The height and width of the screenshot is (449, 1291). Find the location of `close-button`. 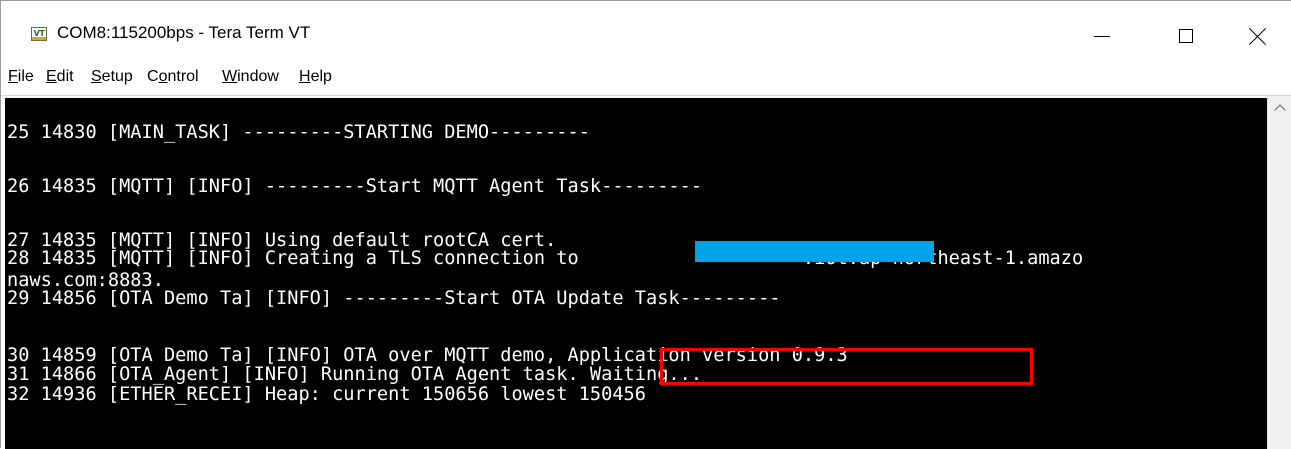

close-button is located at coordinates (1258, 36).